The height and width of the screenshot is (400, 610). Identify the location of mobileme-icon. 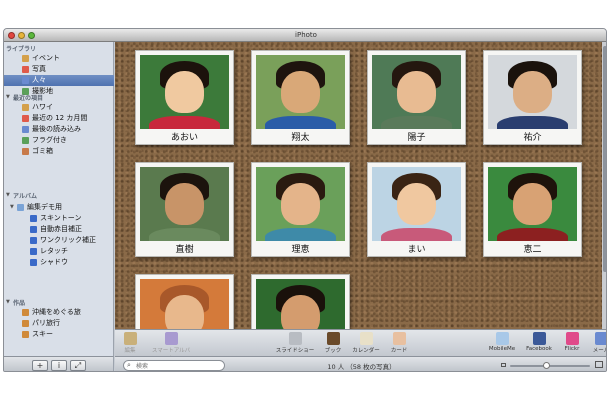
(502, 338).